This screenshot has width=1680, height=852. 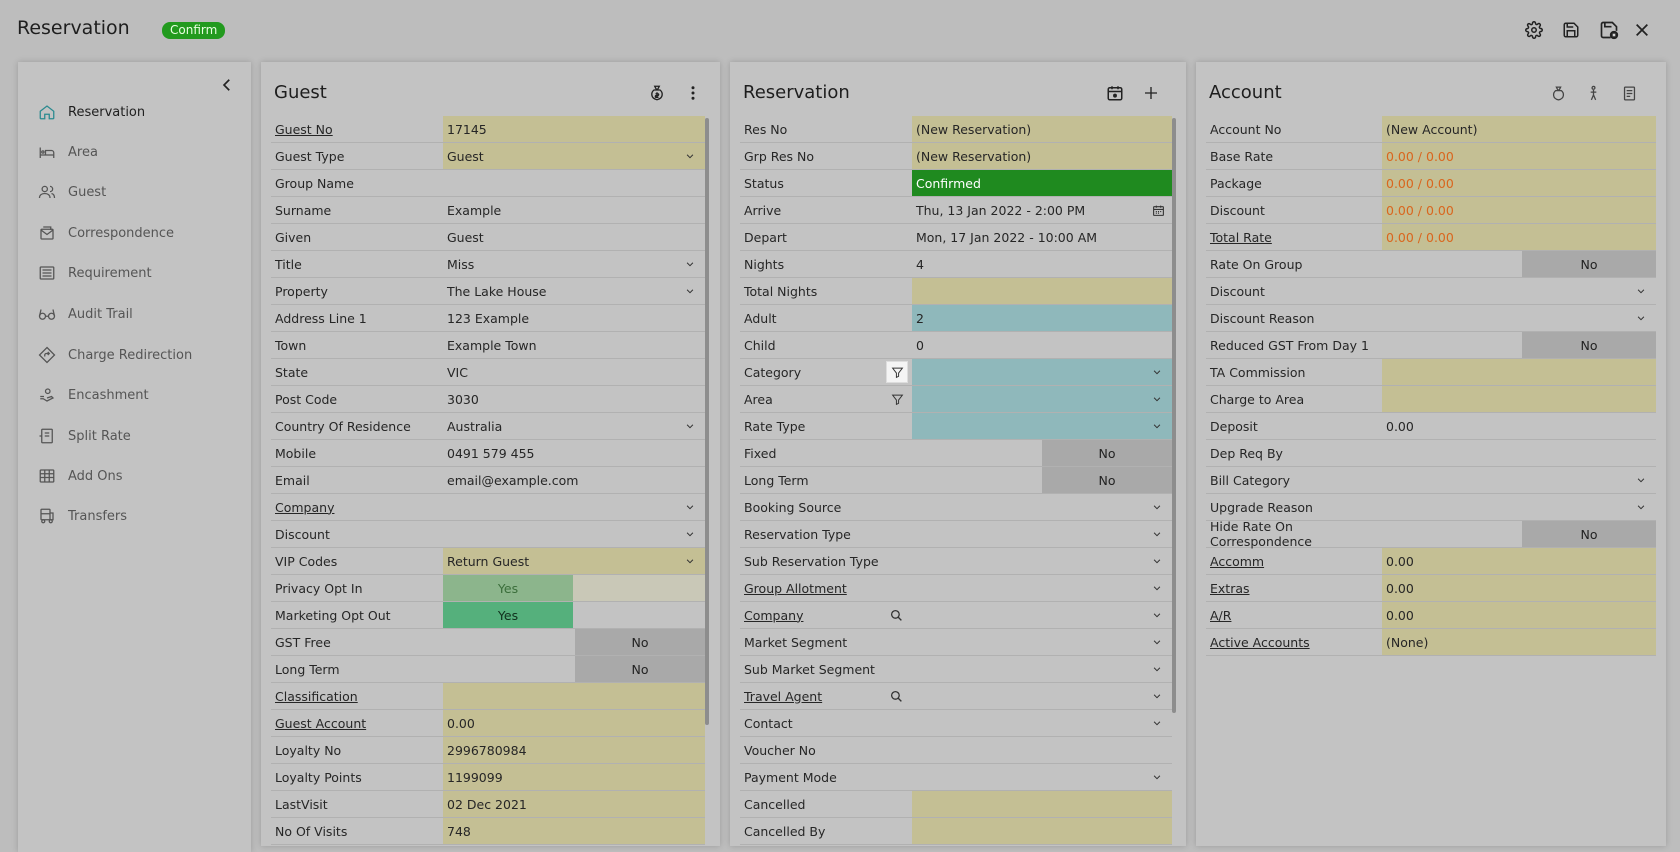 I want to click on state-field: VIC, so click(x=574, y=372).